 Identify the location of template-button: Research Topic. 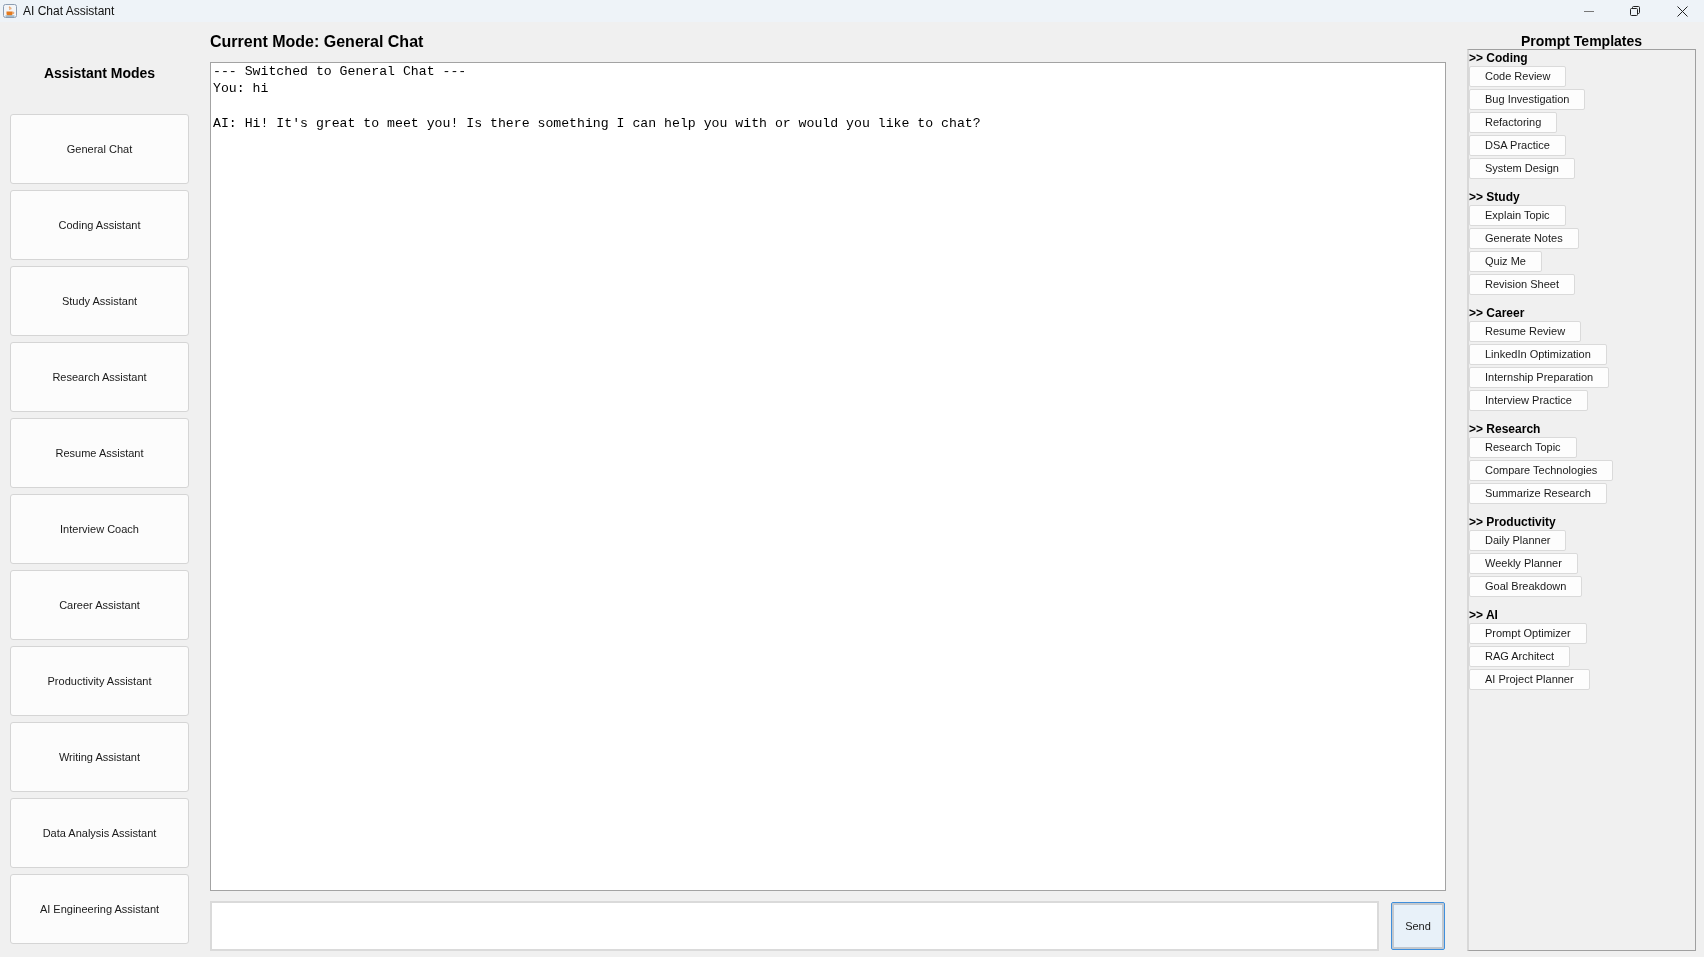
(1523, 447).